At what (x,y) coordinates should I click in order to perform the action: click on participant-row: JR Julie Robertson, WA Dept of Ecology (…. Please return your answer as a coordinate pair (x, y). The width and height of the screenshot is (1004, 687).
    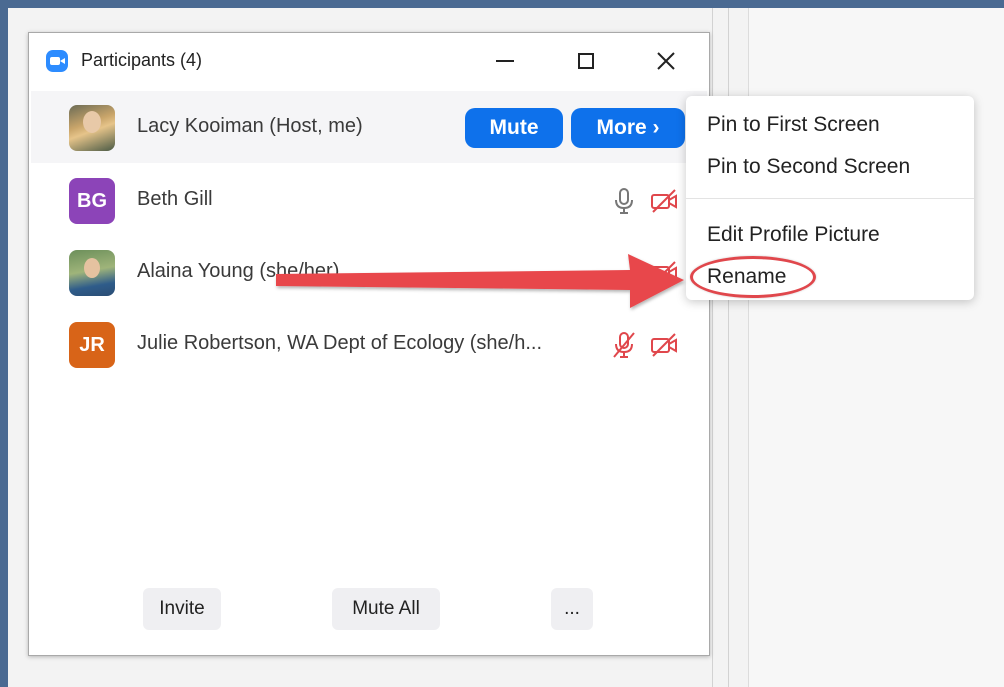
    Looking at the image, I should click on (369, 344).